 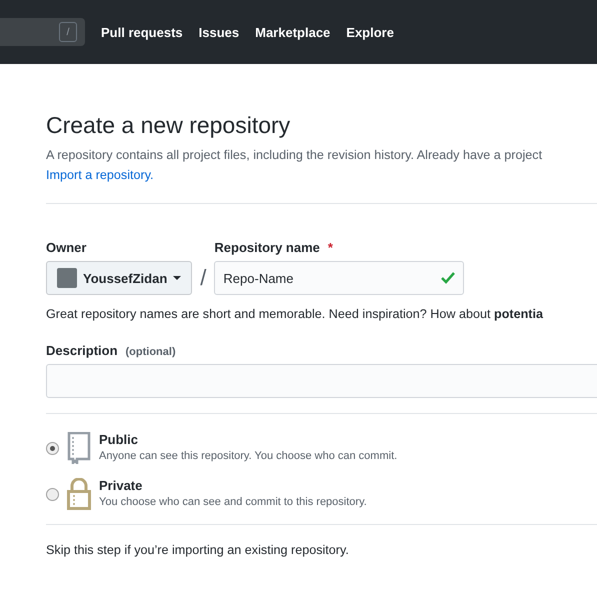 What do you see at coordinates (119, 439) in the screenshot?
I see `visibility-title: Public` at bounding box center [119, 439].